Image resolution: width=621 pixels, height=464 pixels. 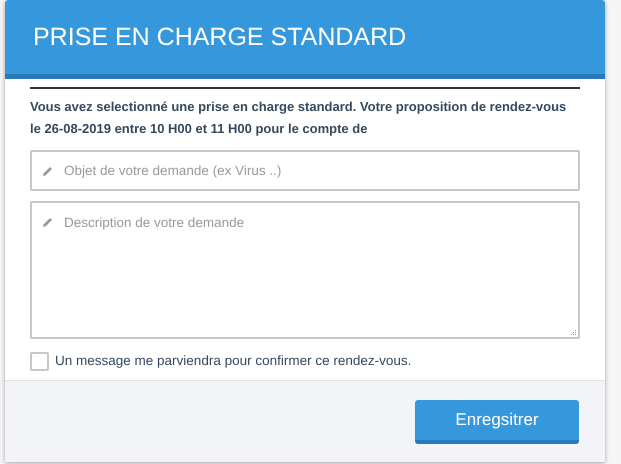 What do you see at coordinates (39, 361) in the screenshot?
I see `checkbox` at bounding box center [39, 361].